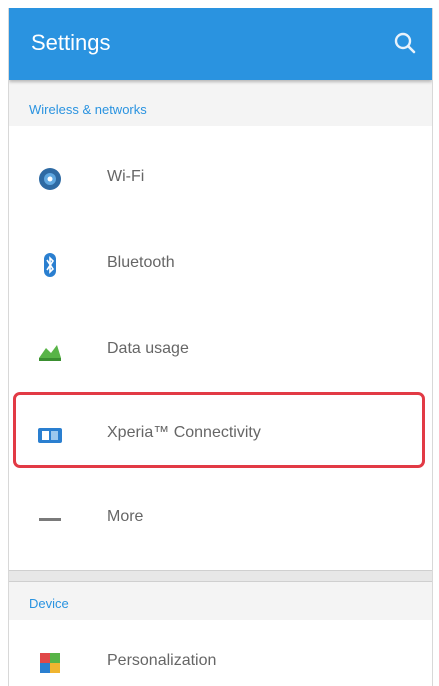 The height and width of the screenshot is (686, 439). What do you see at coordinates (126, 176) in the screenshot?
I see `settings-item-label: Wi-Fi` at bounding box center [126, 176].